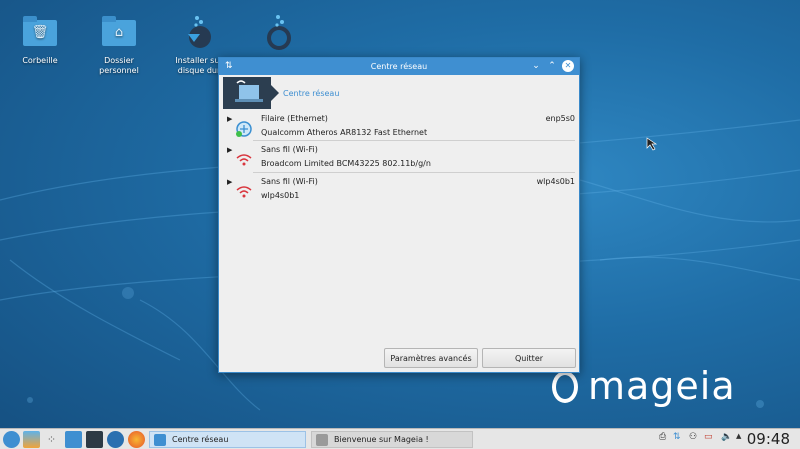 This screenshot has width=800, height=449. Describe the element at coordinates (199, 32) in the screenshot. I see `installer-icon` at that location.